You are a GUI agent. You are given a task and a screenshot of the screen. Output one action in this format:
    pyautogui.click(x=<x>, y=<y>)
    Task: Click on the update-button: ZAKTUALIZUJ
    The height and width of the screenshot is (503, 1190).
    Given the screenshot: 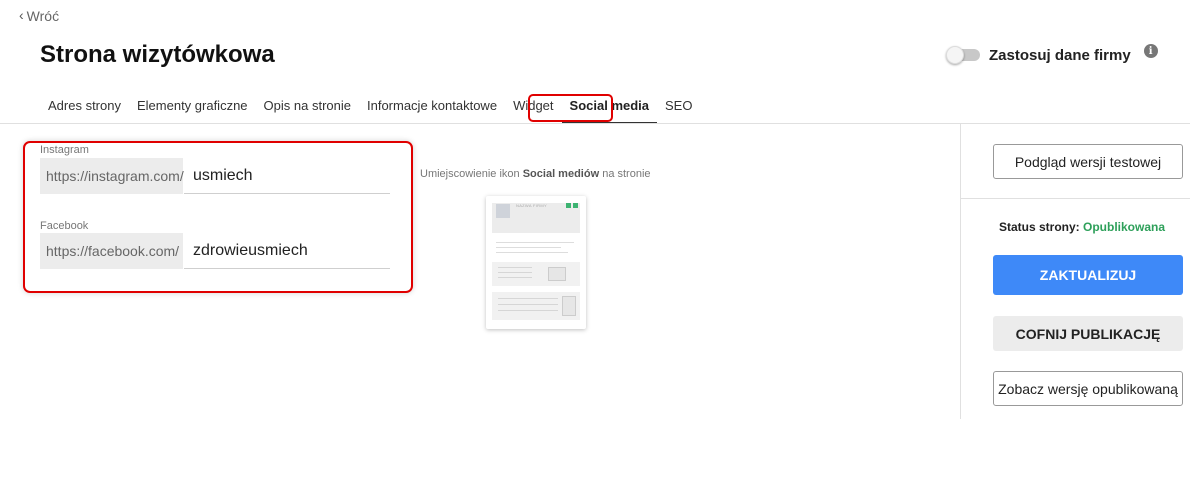 What is the action you would take?
    pyautogui.click(x=1088, y=275)
    